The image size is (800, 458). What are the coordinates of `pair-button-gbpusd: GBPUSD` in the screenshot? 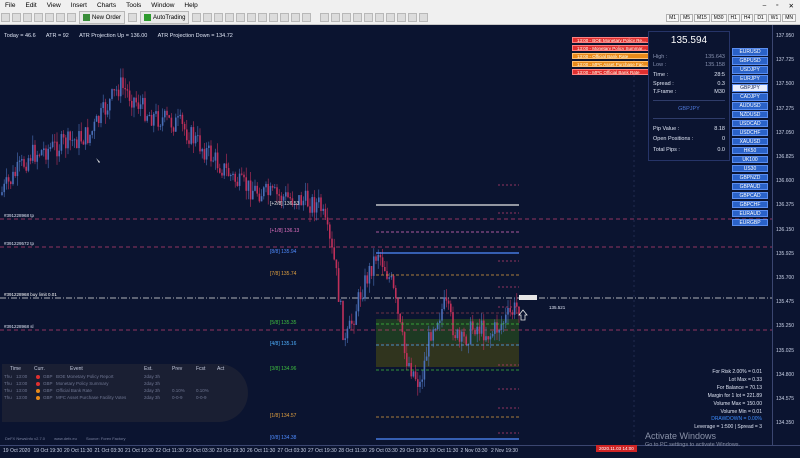 It's located at (750, 60).